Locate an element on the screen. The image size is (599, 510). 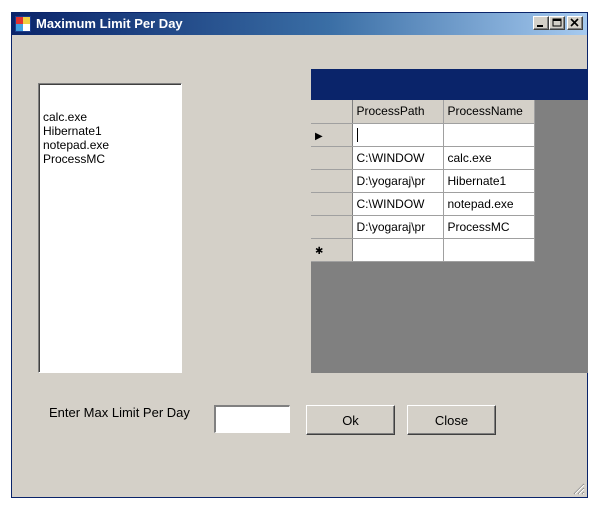
max-limit-label: Enter Max Limit Per Day is located at coordinates (119, 412).